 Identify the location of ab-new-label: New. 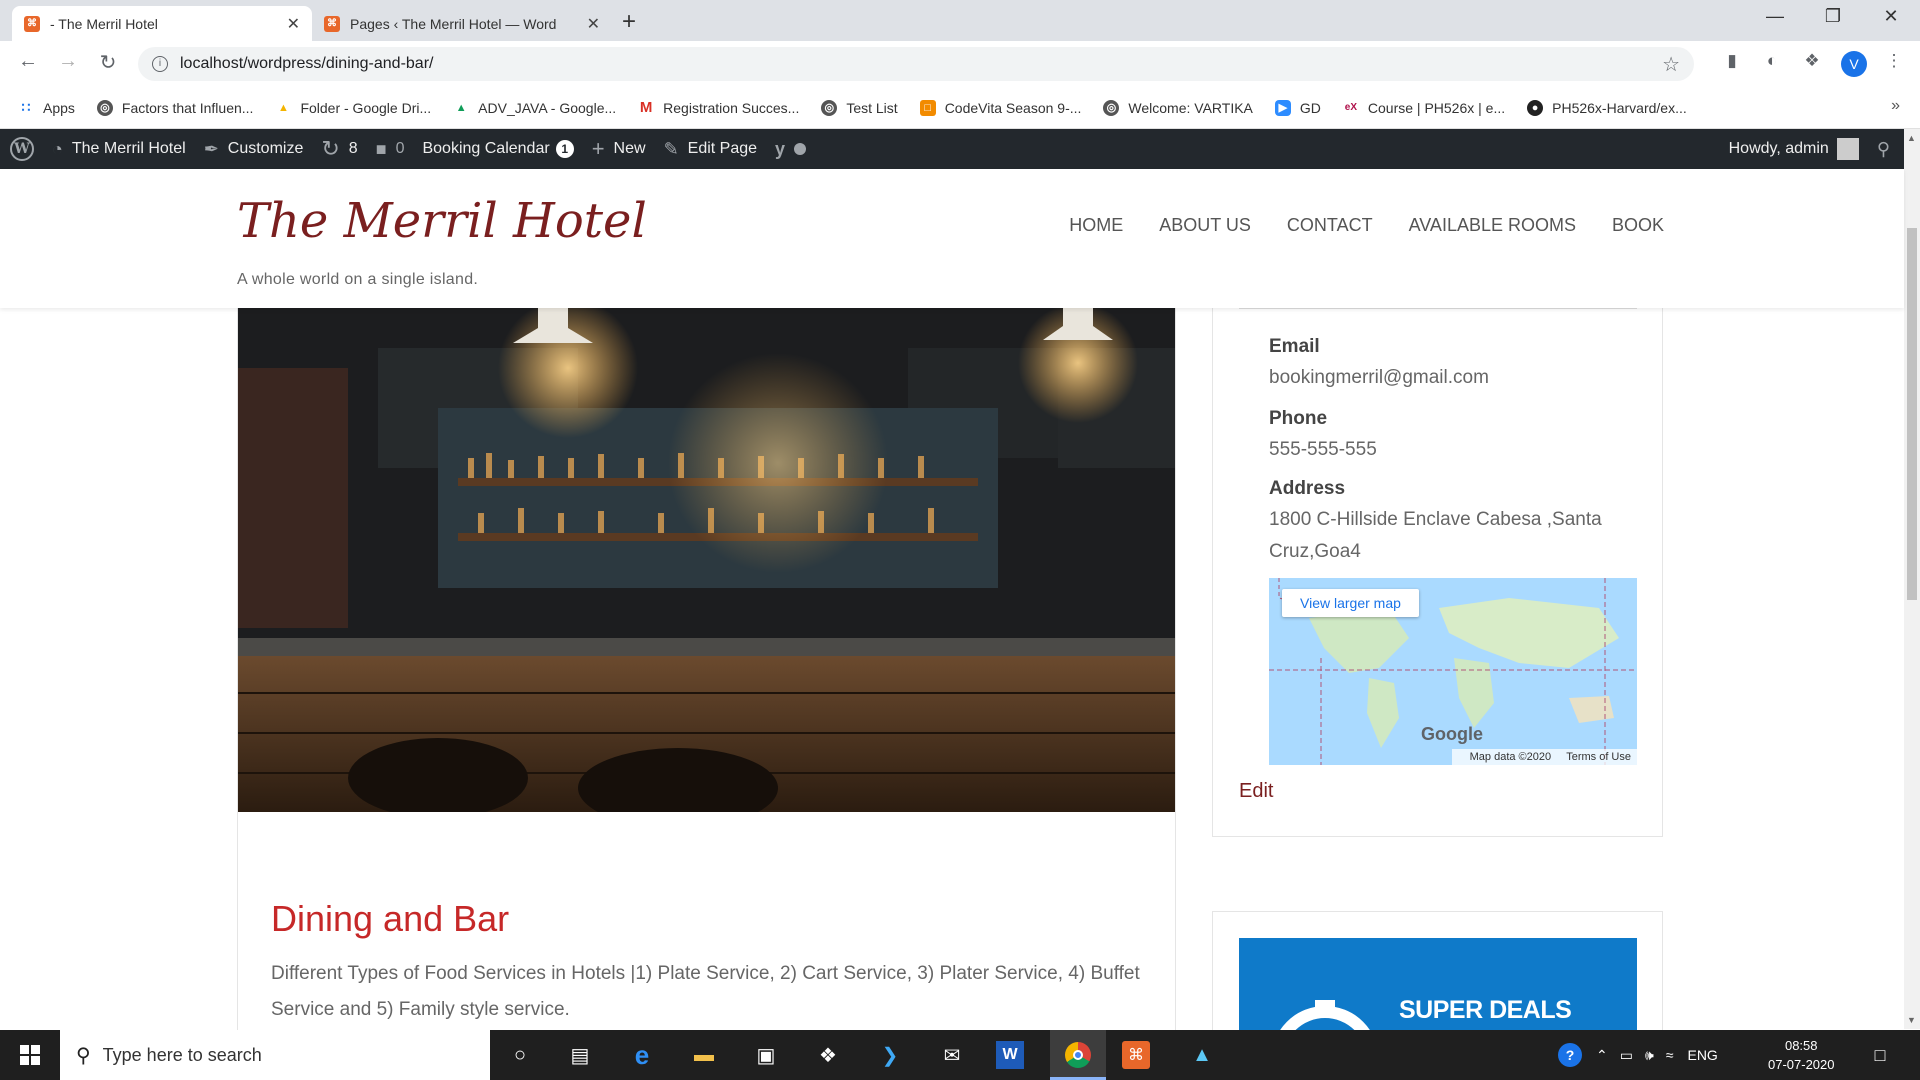
(629, 148).